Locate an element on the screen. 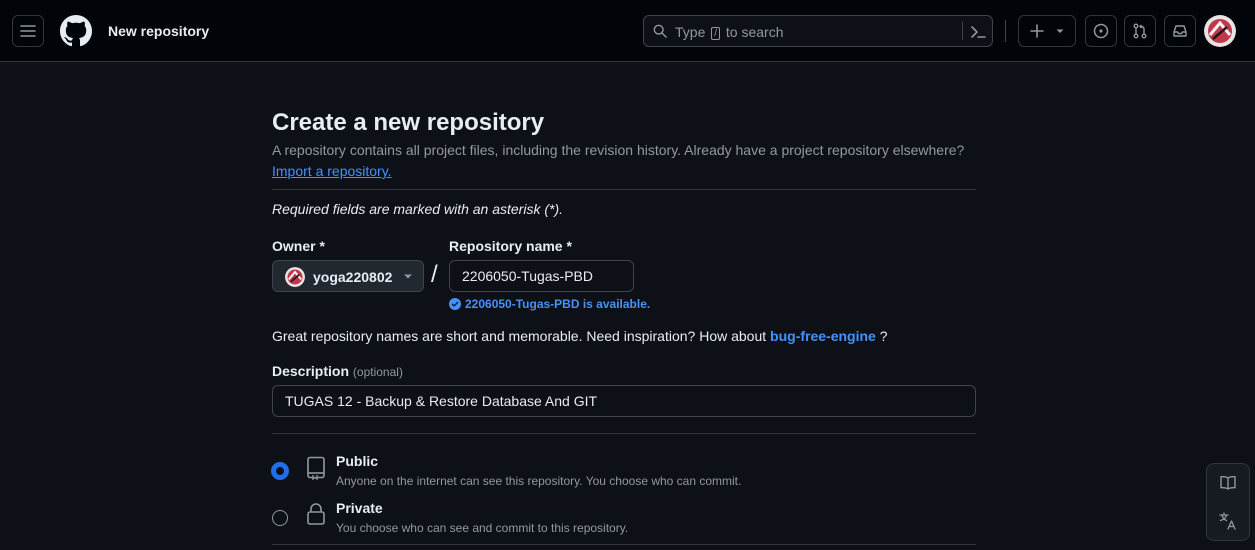 Image resolution: width=1255 pixels, height=550 pixels. lock-icon is located at coordinates (316, 514).